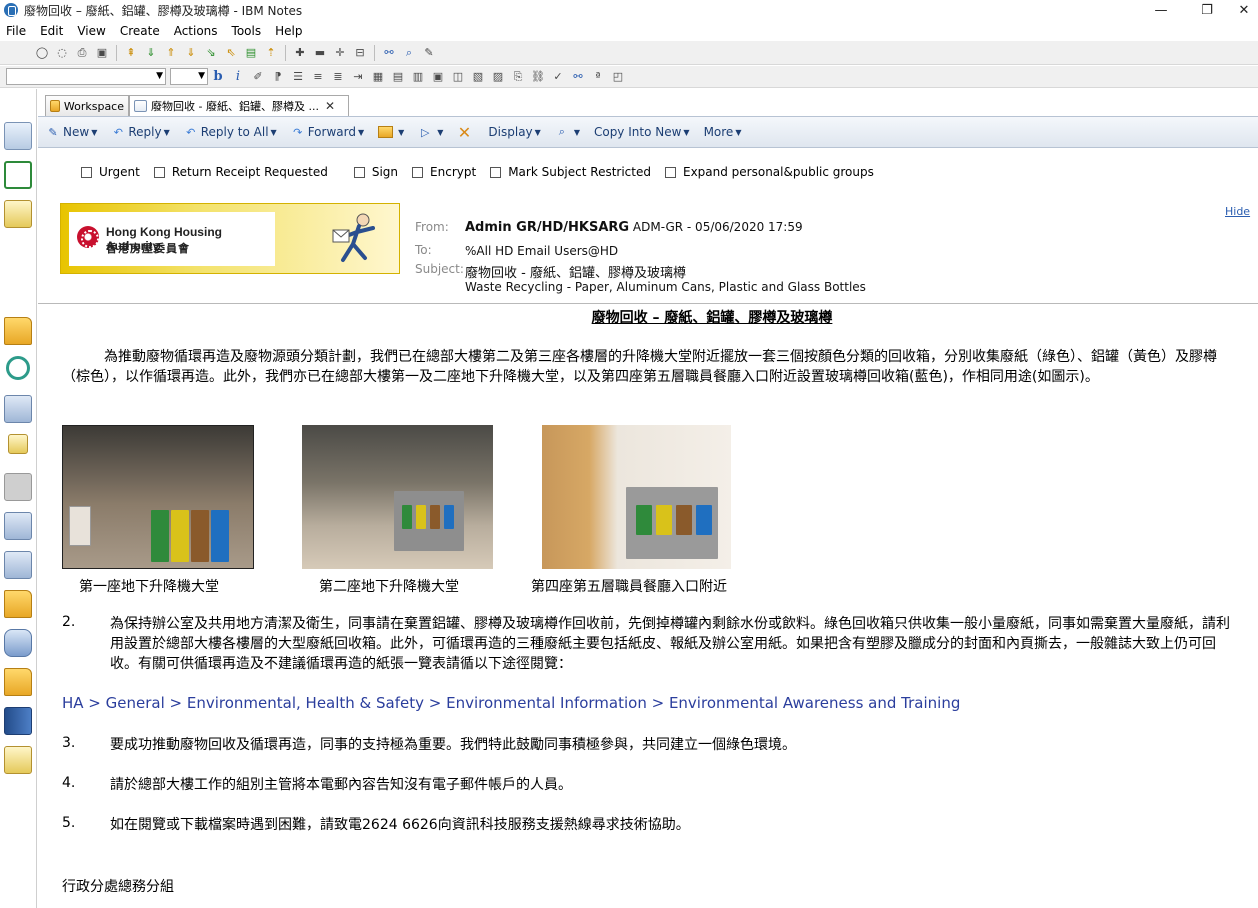  Describe the element at coordinates (197, 31) in the screenshot. I see `menu-actions: Actions` at that location.